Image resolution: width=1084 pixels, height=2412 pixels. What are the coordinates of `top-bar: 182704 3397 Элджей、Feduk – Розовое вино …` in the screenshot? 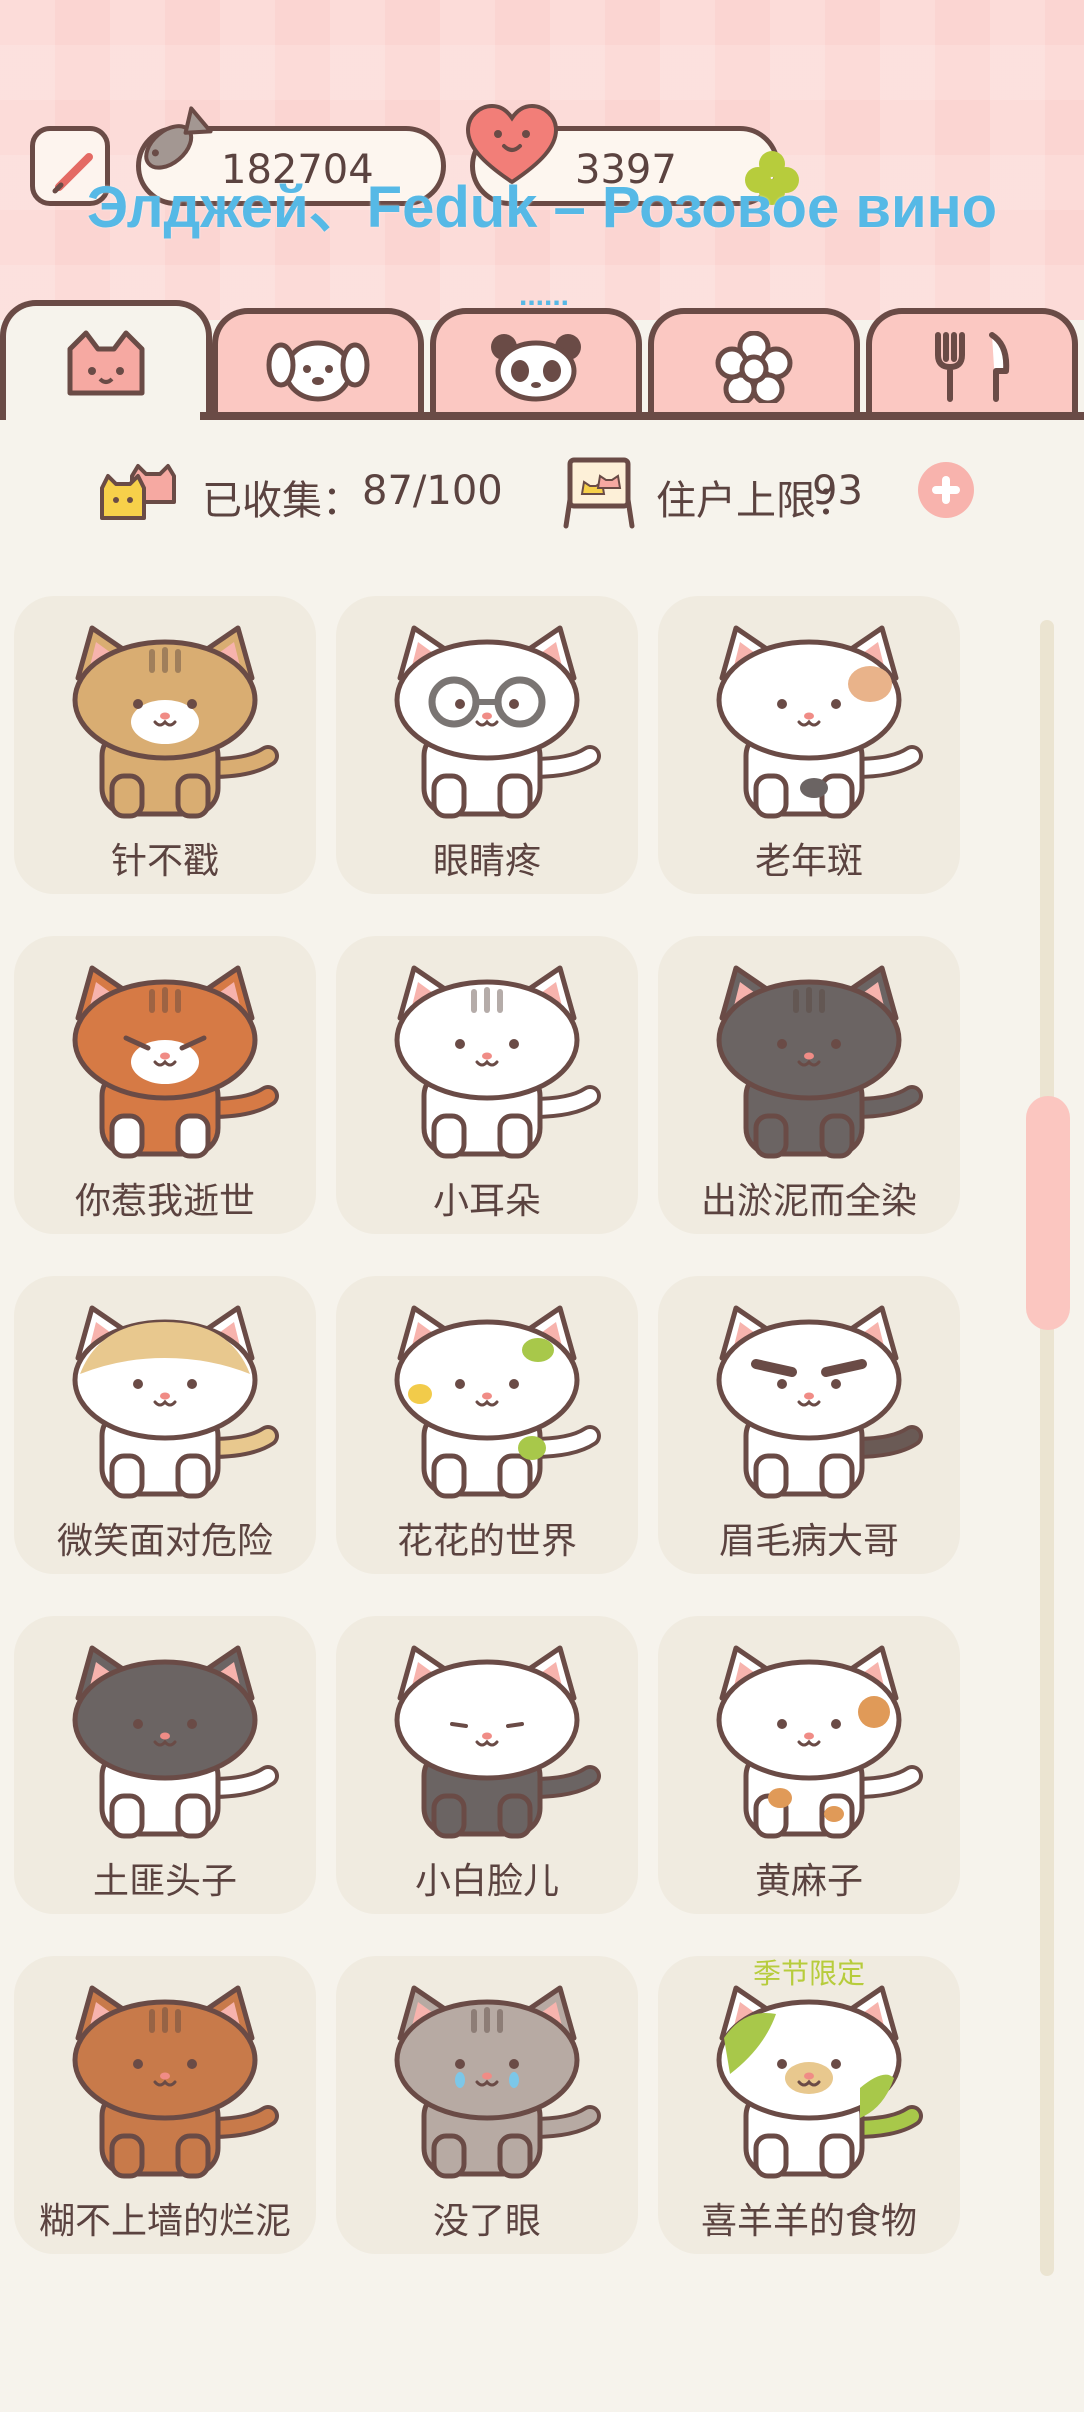 It's located at (542, 160).